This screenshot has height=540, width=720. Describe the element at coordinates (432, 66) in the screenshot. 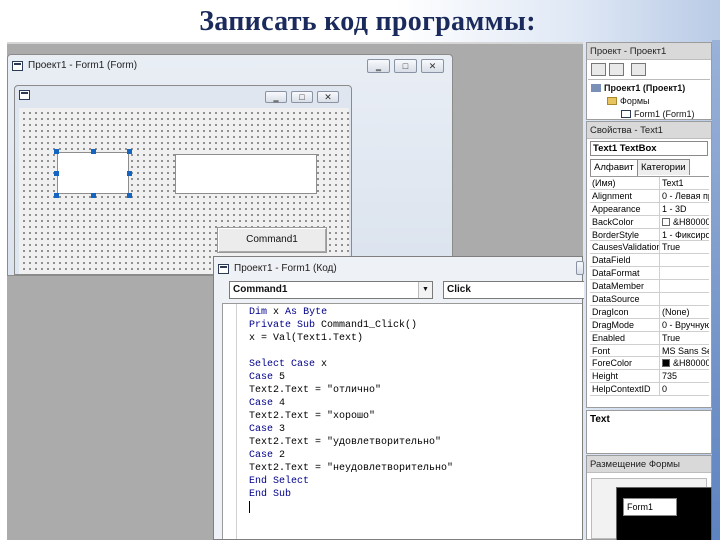

I see `close-button: ✕` at that location.